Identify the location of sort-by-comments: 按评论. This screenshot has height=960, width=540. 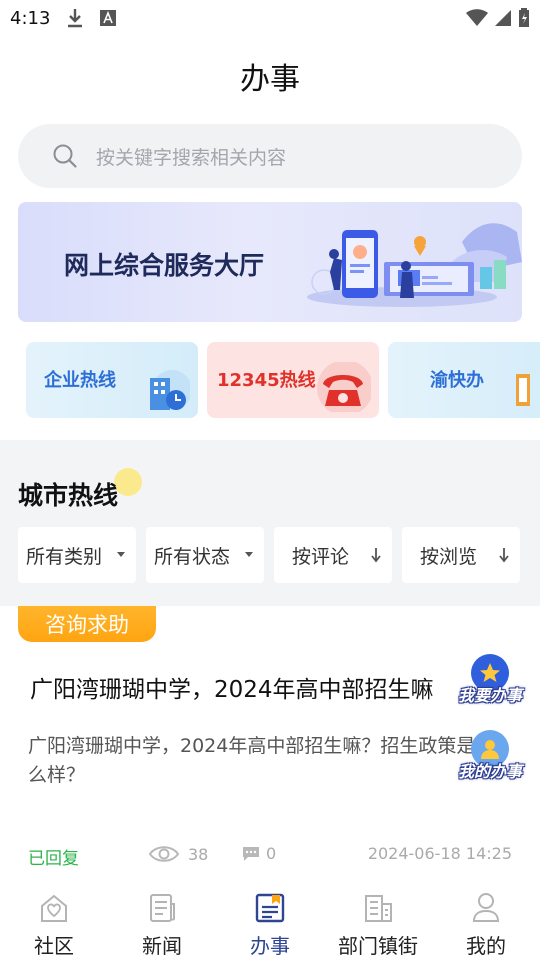
(333, 555).